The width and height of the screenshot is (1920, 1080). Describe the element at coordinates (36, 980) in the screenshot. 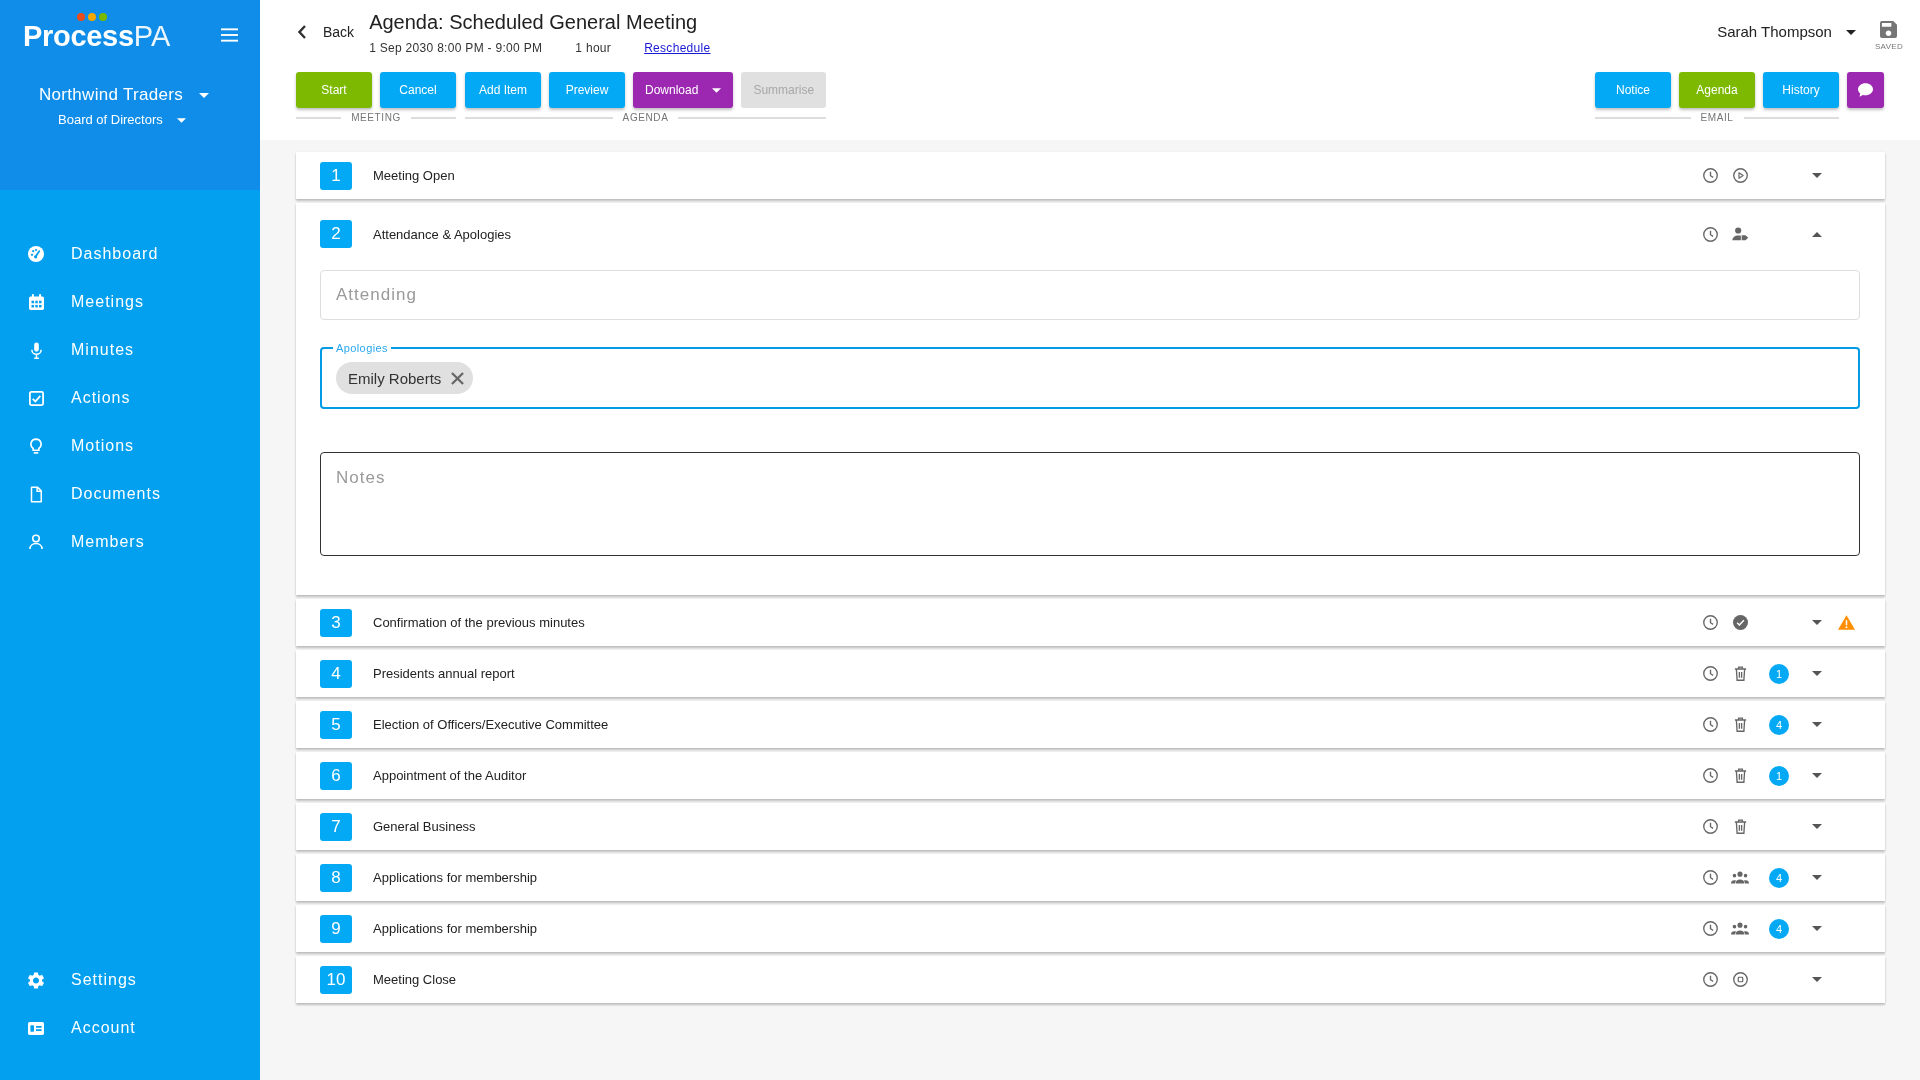

I see `settings-icon` at that location.